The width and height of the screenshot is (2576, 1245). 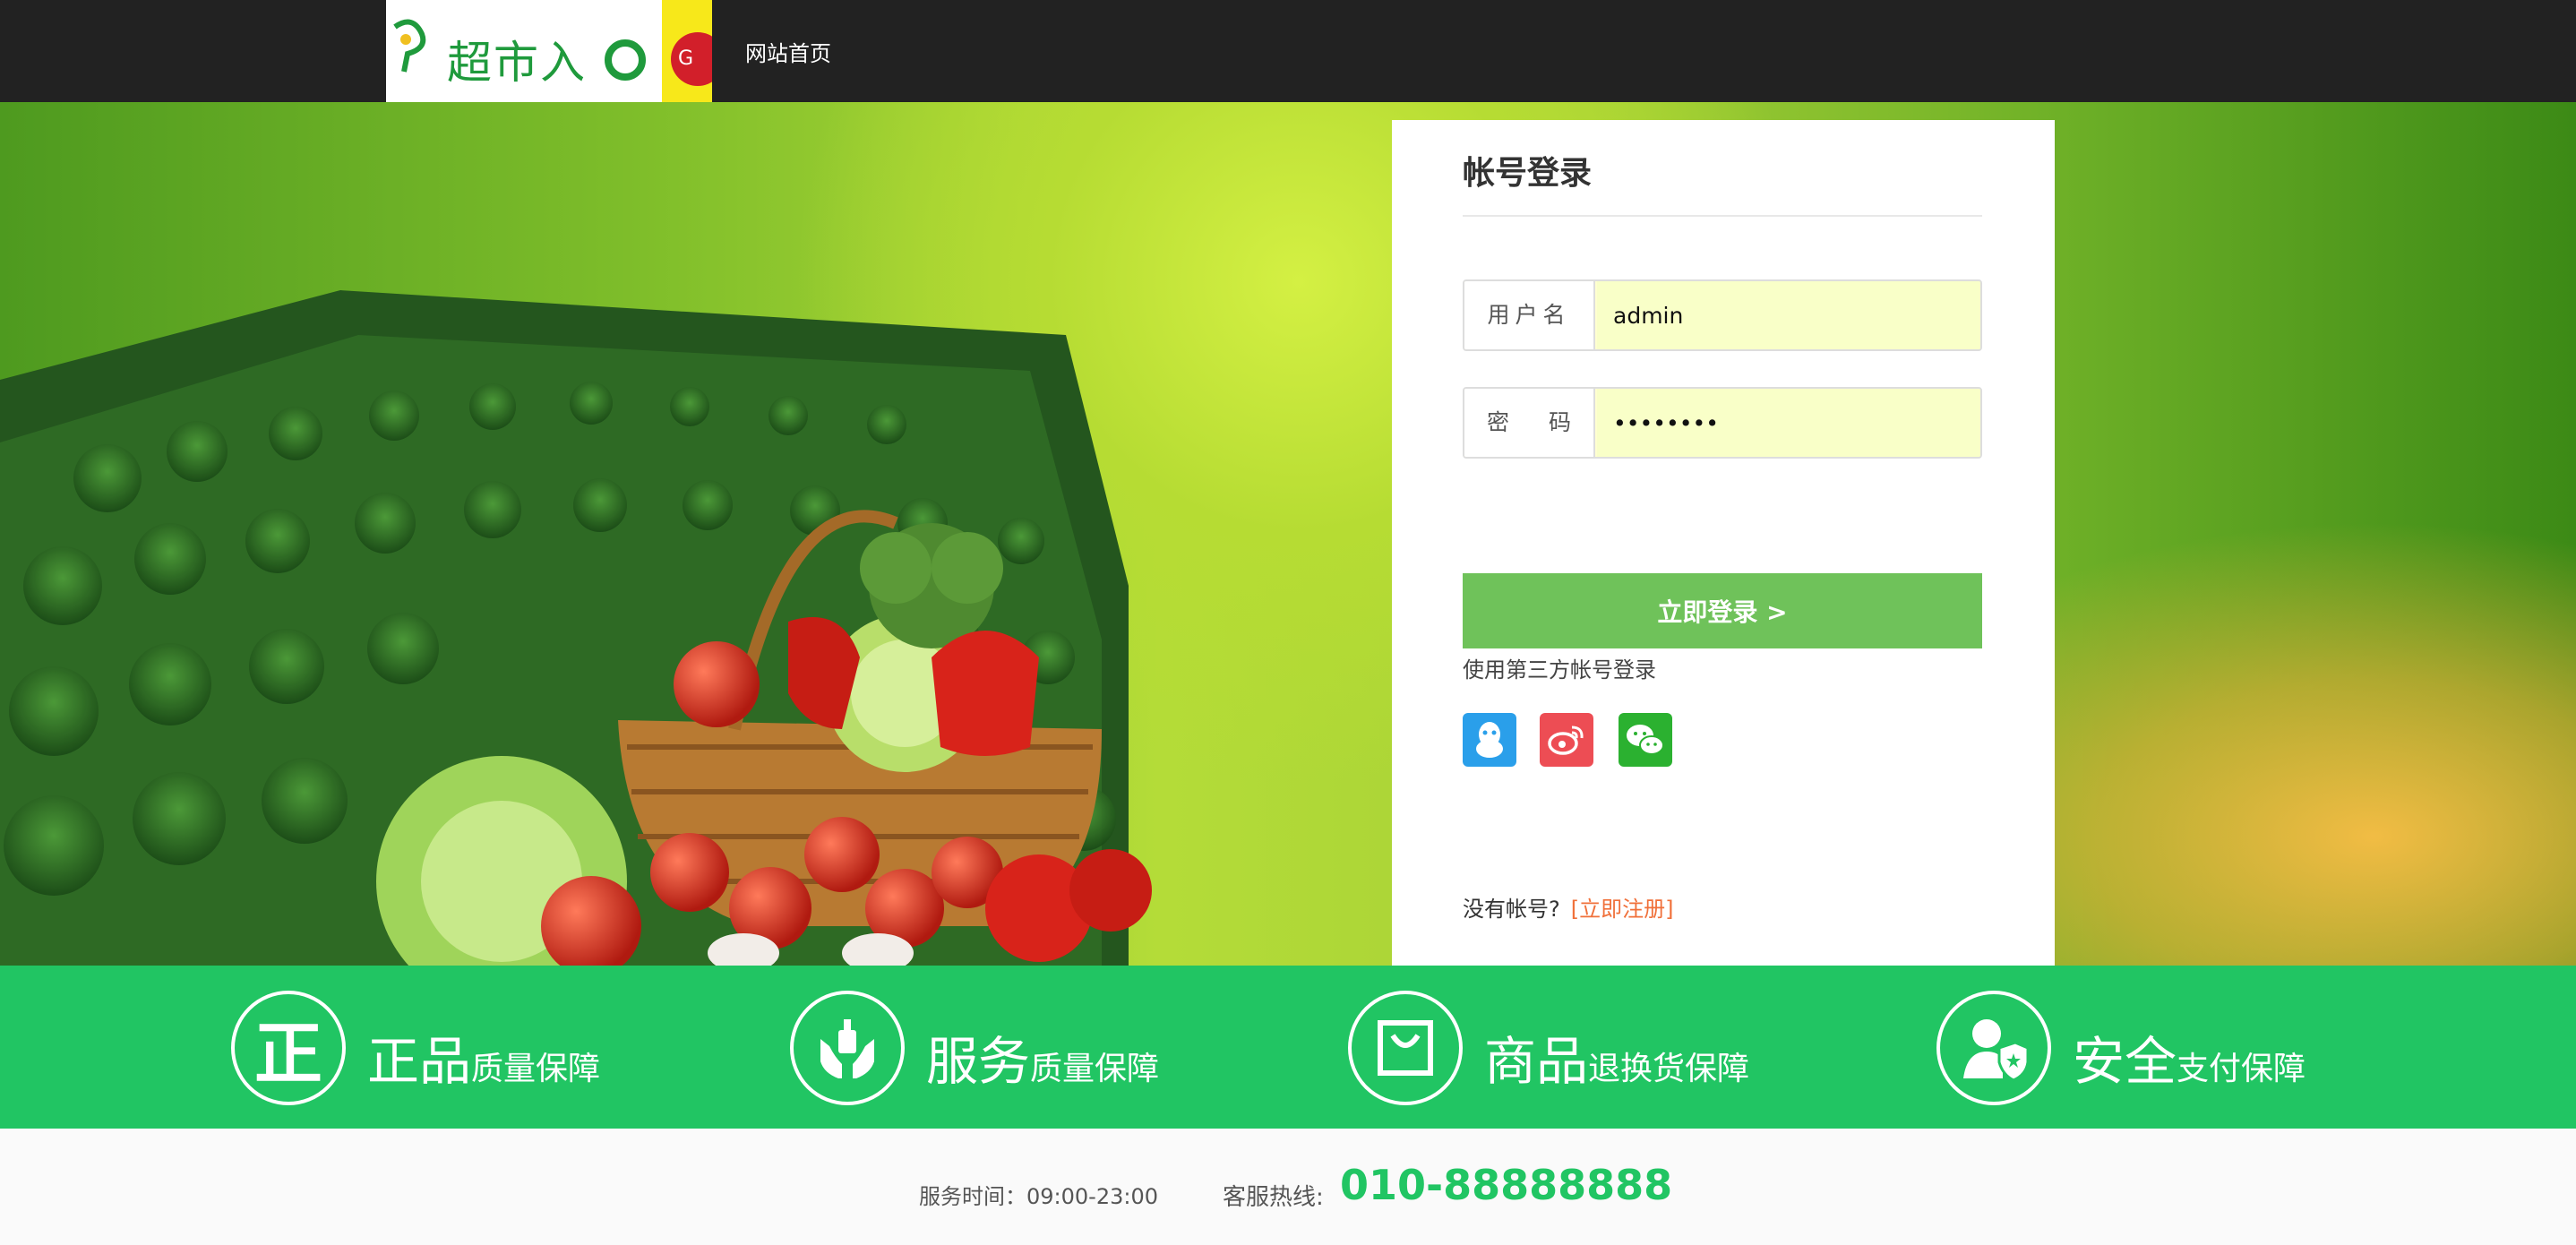 I want to click on hotline-number: 010-88888888, so click(x=1506, y=1185).